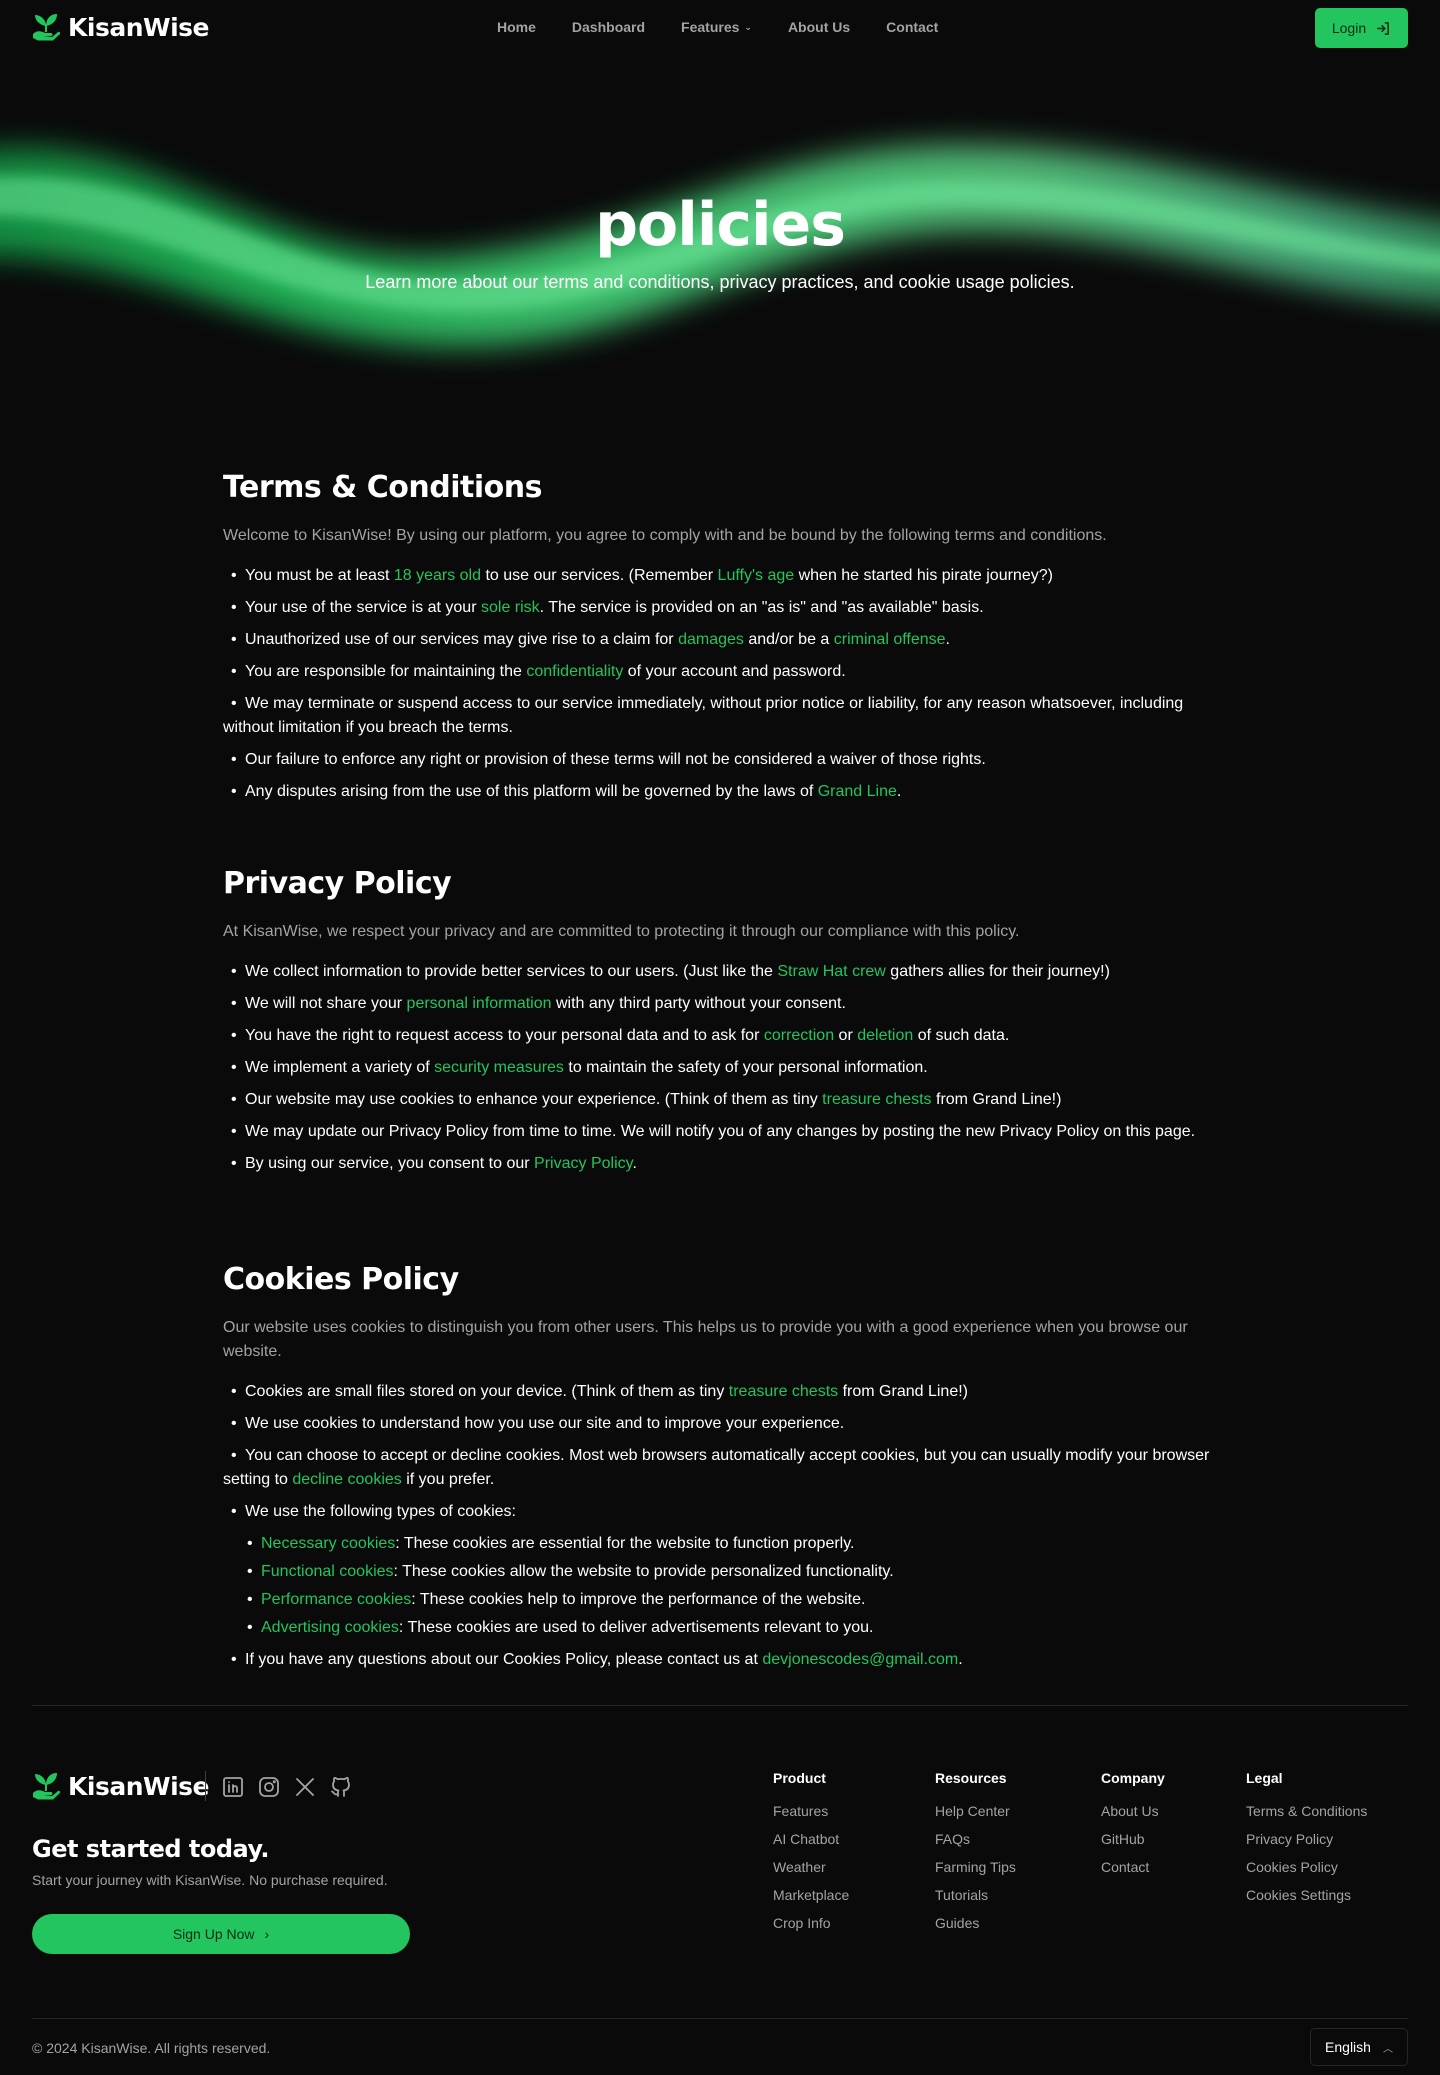 This screenshot has width=1440, height=2075. What do you see at coordinates (287, 1787) in the screenshot?
I see `social-links` at bounding box center [287, 1787].